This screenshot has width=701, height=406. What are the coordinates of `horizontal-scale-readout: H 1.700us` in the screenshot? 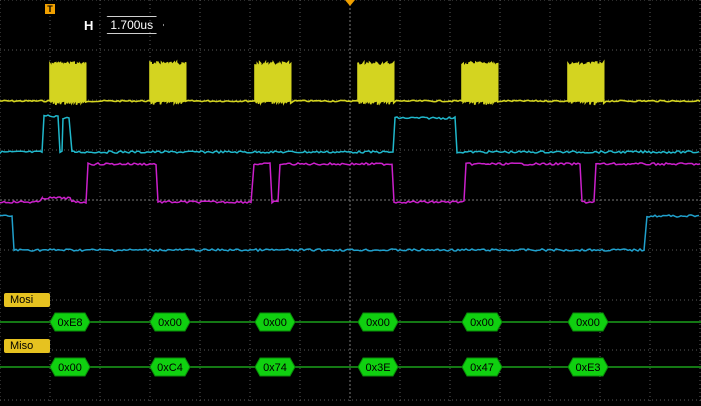 It's located at (124, 25).